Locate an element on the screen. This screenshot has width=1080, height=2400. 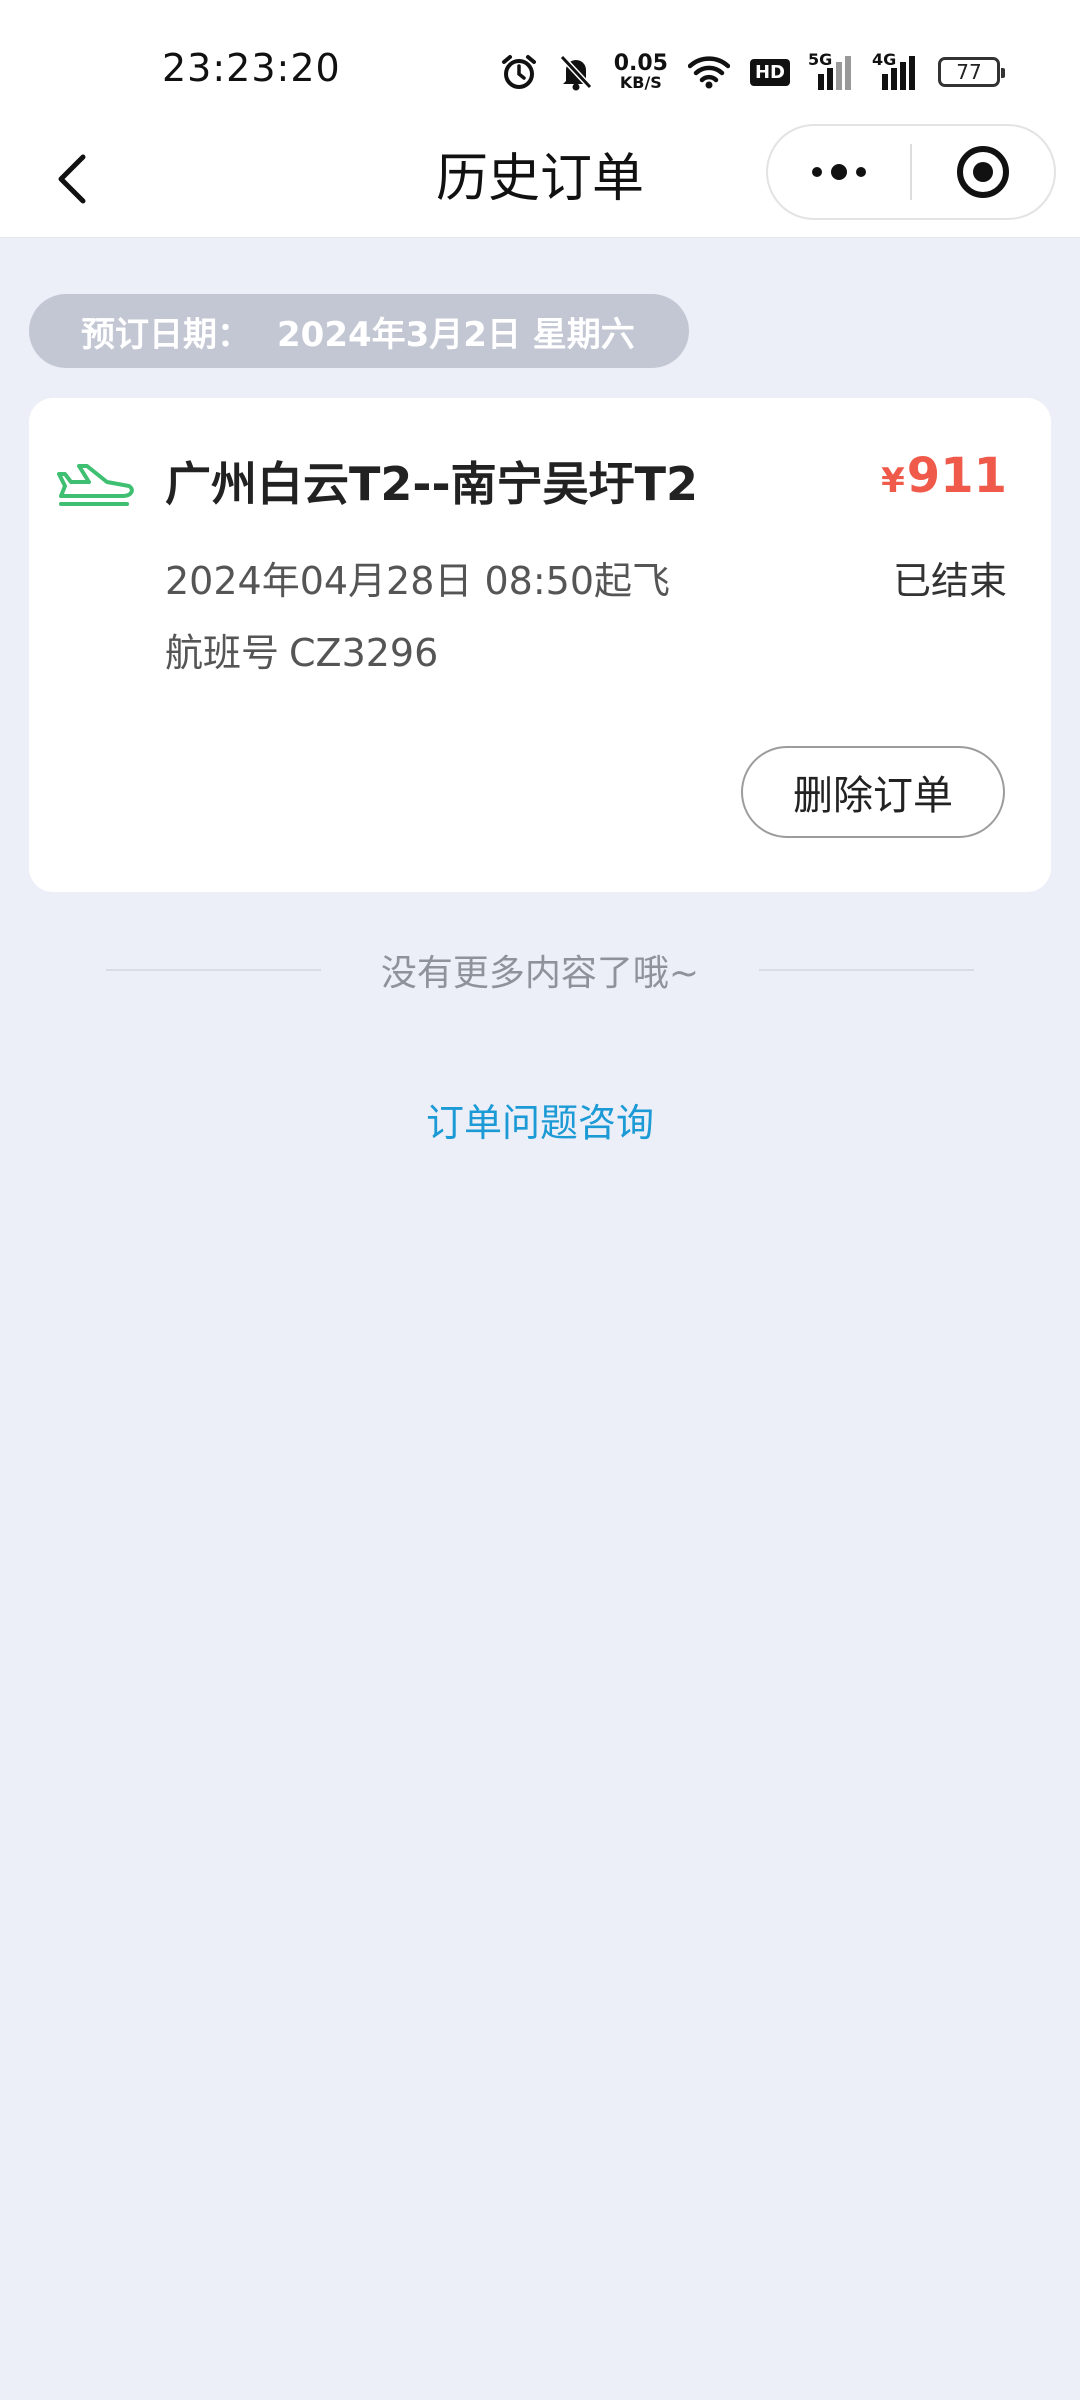
net-speed-value: 0.05 is located at coordinates (640, 63).